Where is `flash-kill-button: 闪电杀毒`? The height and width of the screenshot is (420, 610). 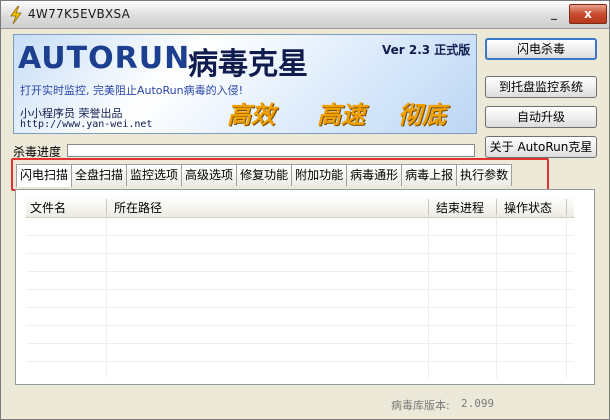 flash-kill-button: 闪电杀毒 is located at coordinates (541, 49).